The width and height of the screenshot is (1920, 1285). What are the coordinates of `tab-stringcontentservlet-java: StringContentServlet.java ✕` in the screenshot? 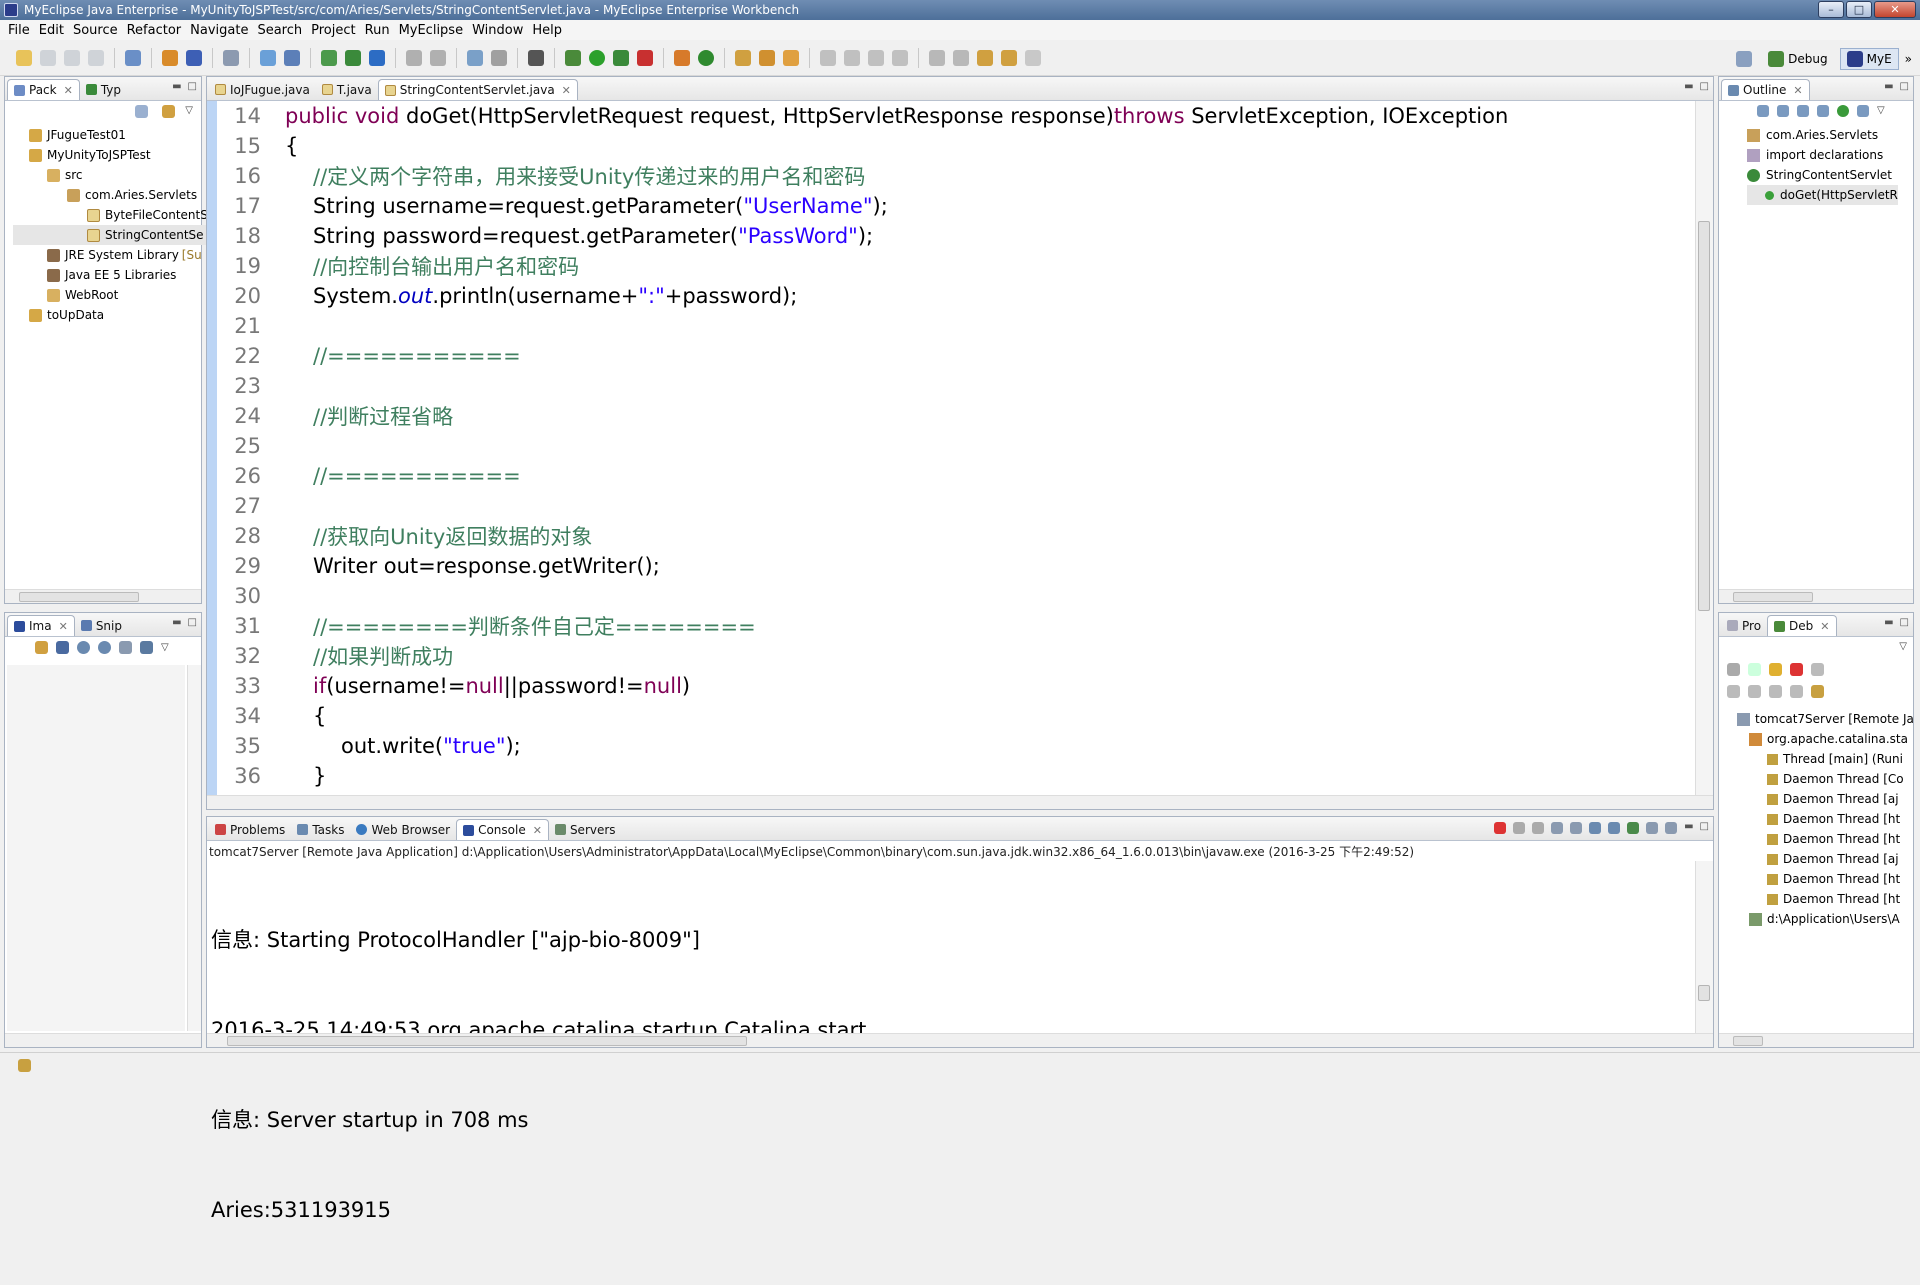 It's located at (477, 89).